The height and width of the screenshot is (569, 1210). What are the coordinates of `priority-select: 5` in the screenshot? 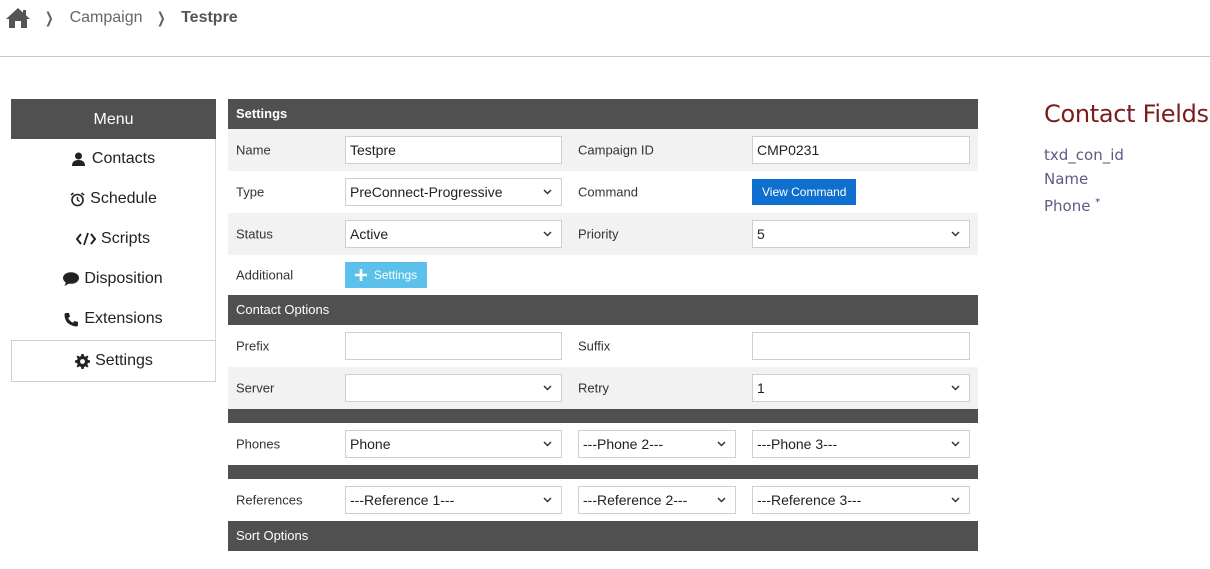 It's located at (861, 234).